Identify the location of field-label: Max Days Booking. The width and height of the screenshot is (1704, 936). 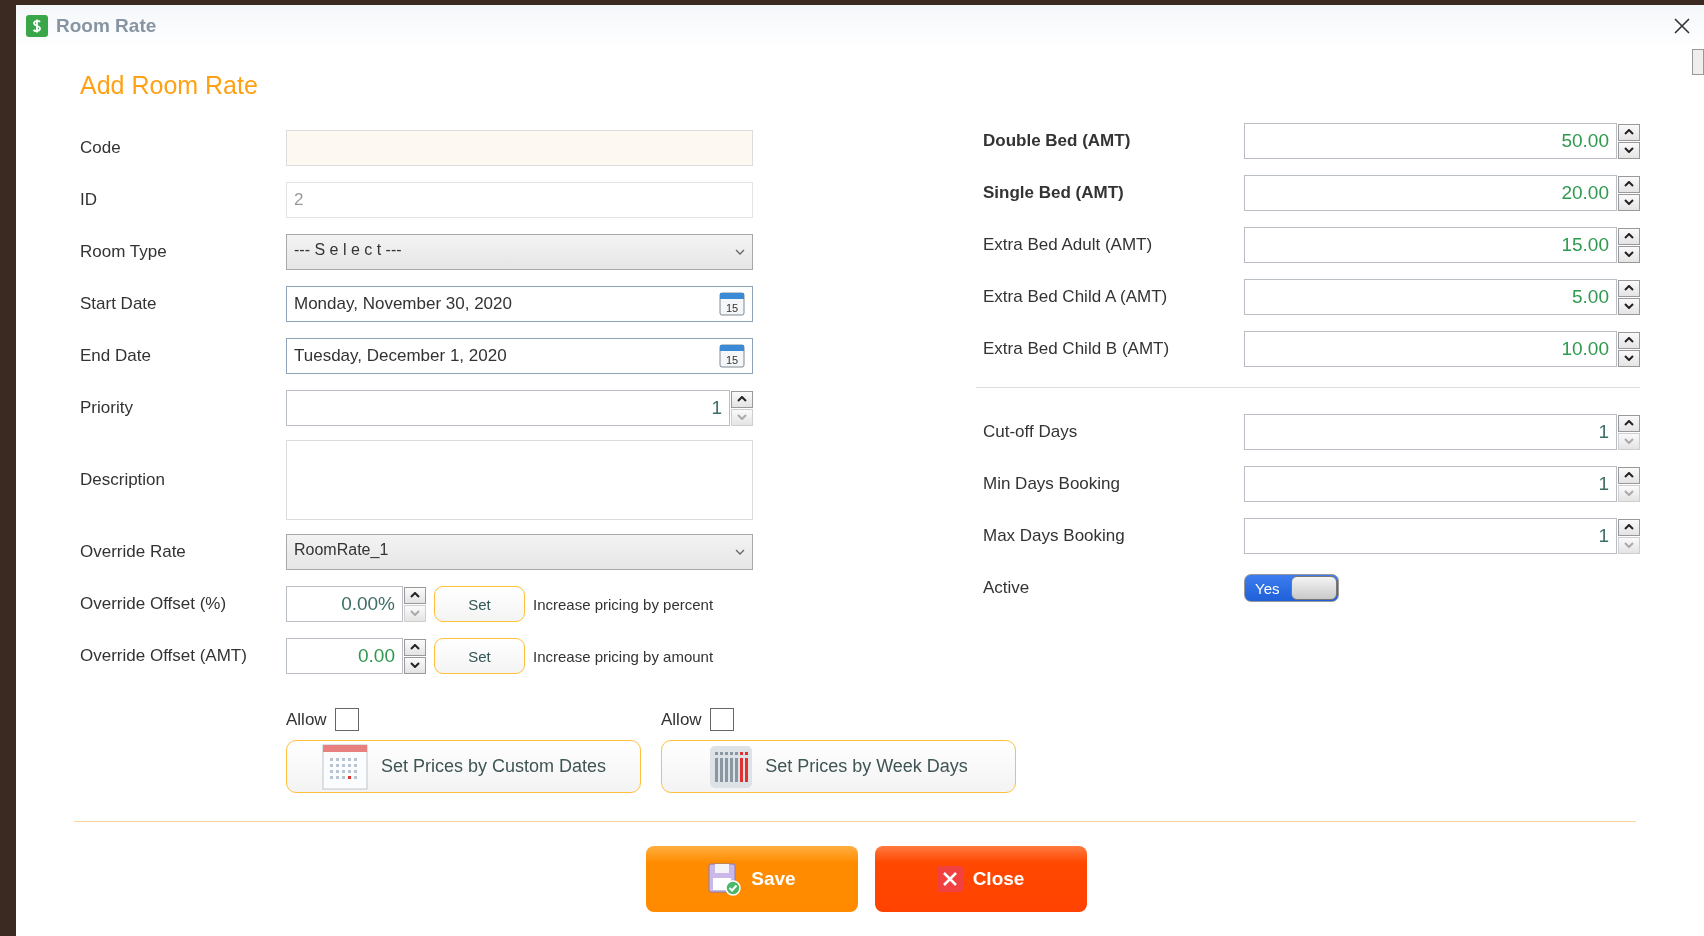
(1054, 536).